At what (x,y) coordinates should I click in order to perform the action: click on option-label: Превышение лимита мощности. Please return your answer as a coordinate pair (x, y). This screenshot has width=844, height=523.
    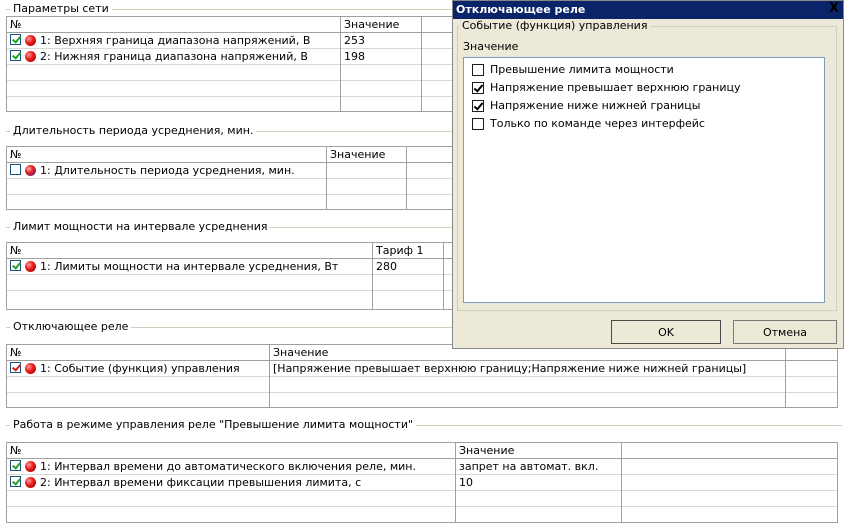
    Looking at the image, I should click on (582, 69).